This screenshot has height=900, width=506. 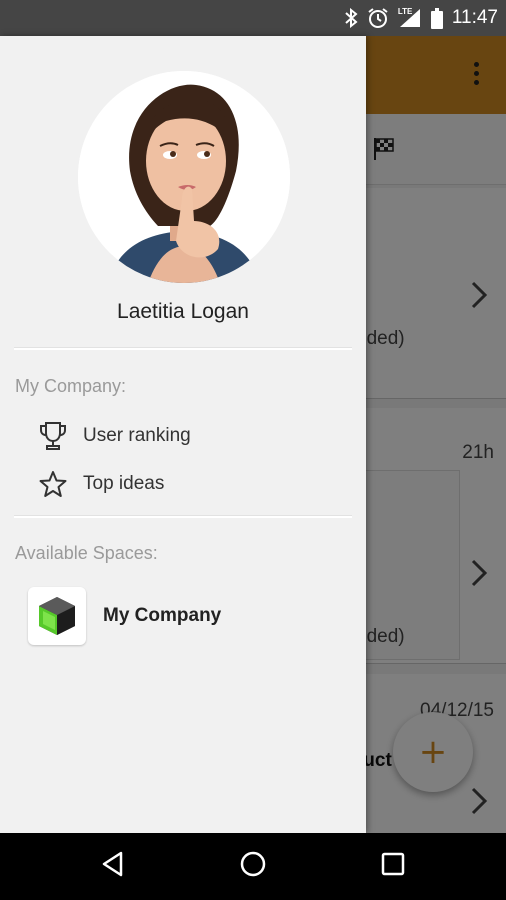 I want to click on system-nav-bar, so click(x=253, y=866).